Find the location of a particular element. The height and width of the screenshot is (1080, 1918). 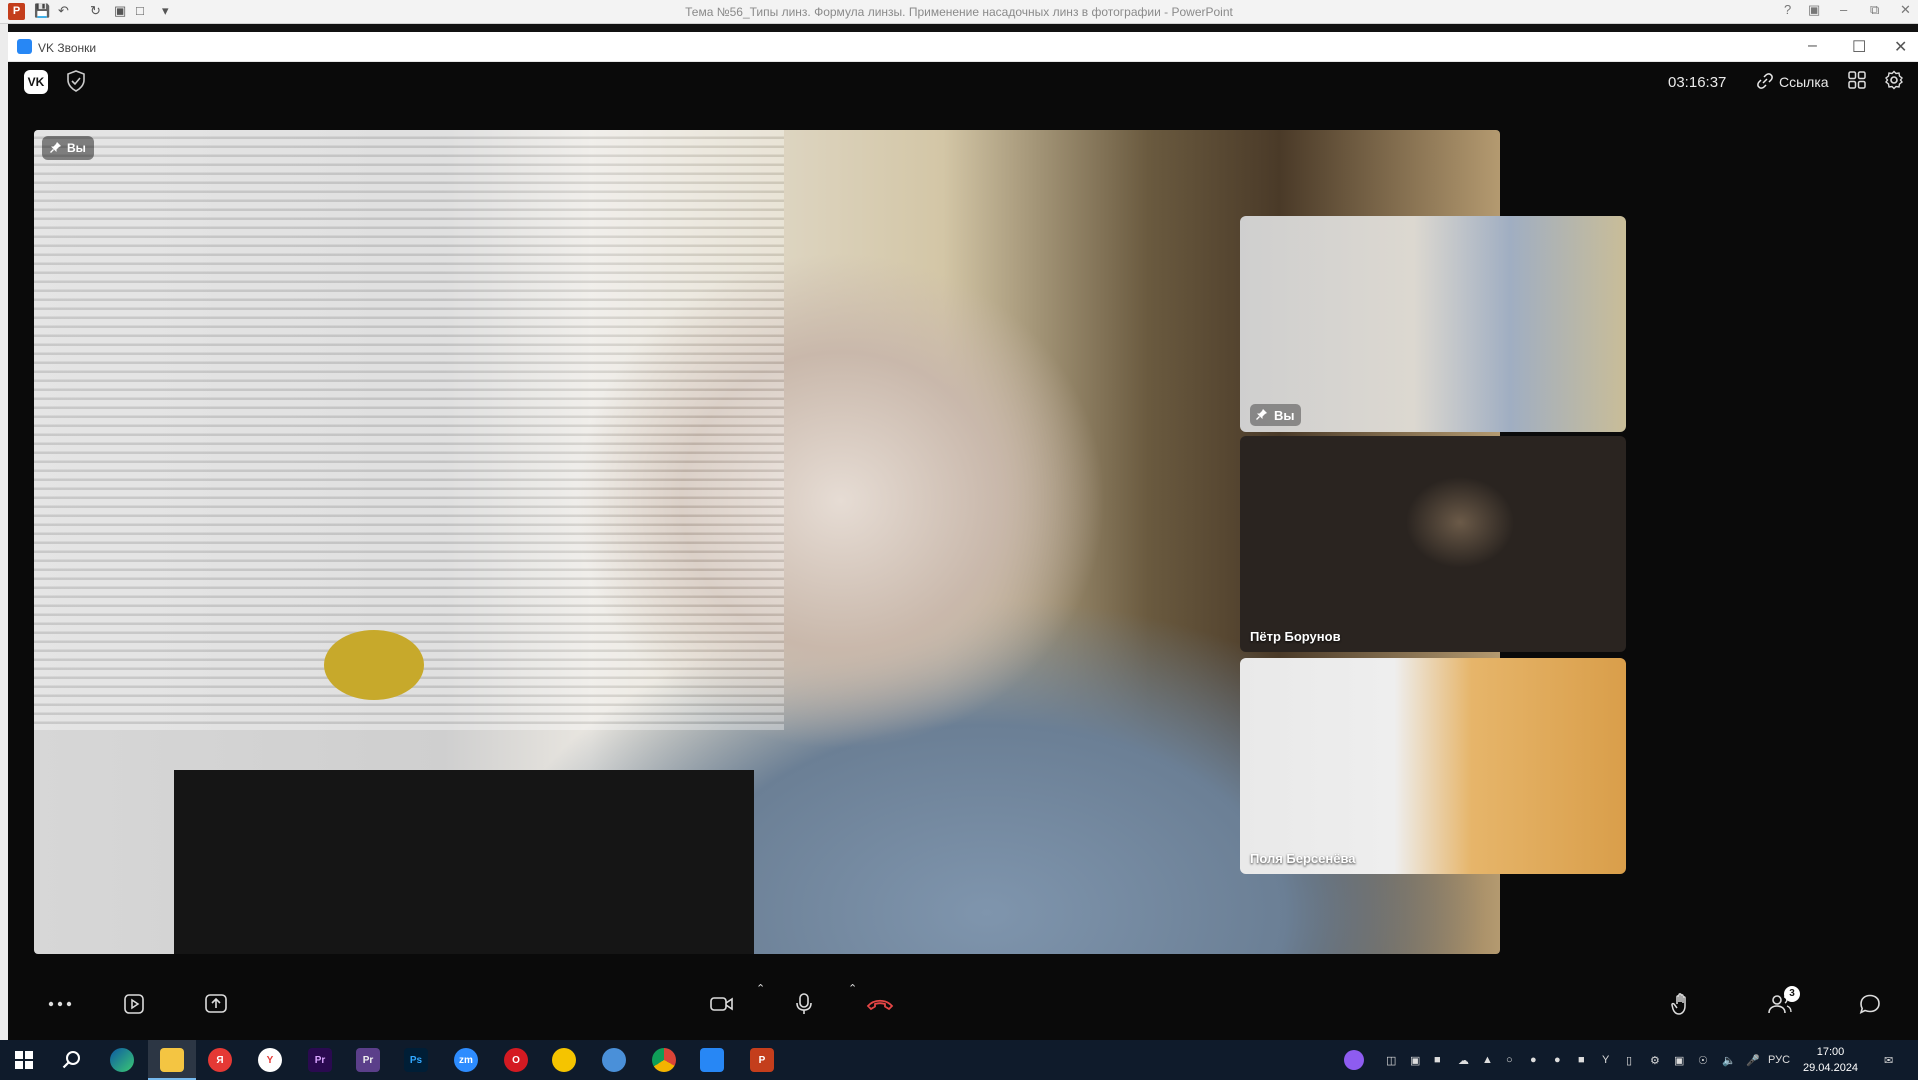

tray-display-icon: ▣ is located at coordinates (1679, 1060).